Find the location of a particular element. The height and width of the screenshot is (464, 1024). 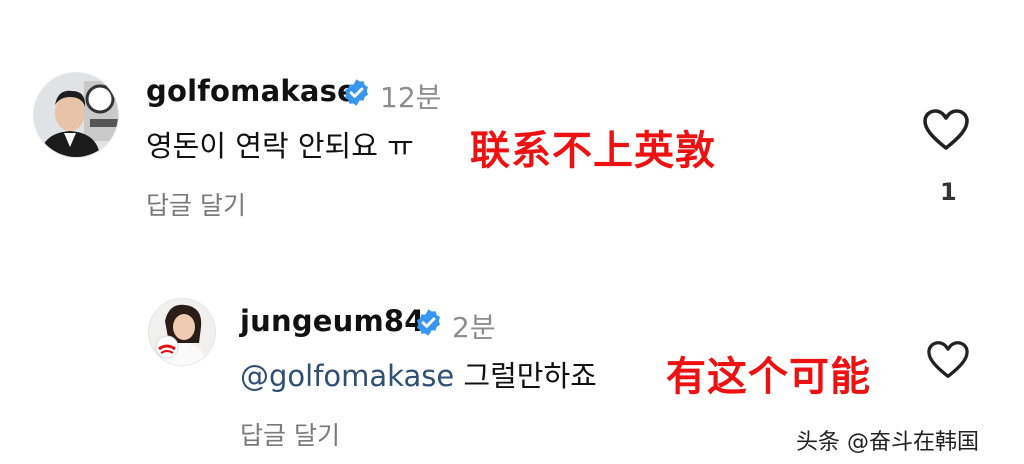

comment-timestamp: 2분 is located at coordinates (474, 327).